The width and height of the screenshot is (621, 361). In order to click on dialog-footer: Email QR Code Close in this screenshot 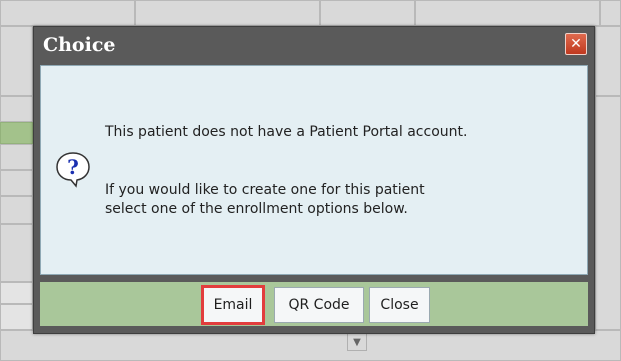, I will do `click(314, 304)`.